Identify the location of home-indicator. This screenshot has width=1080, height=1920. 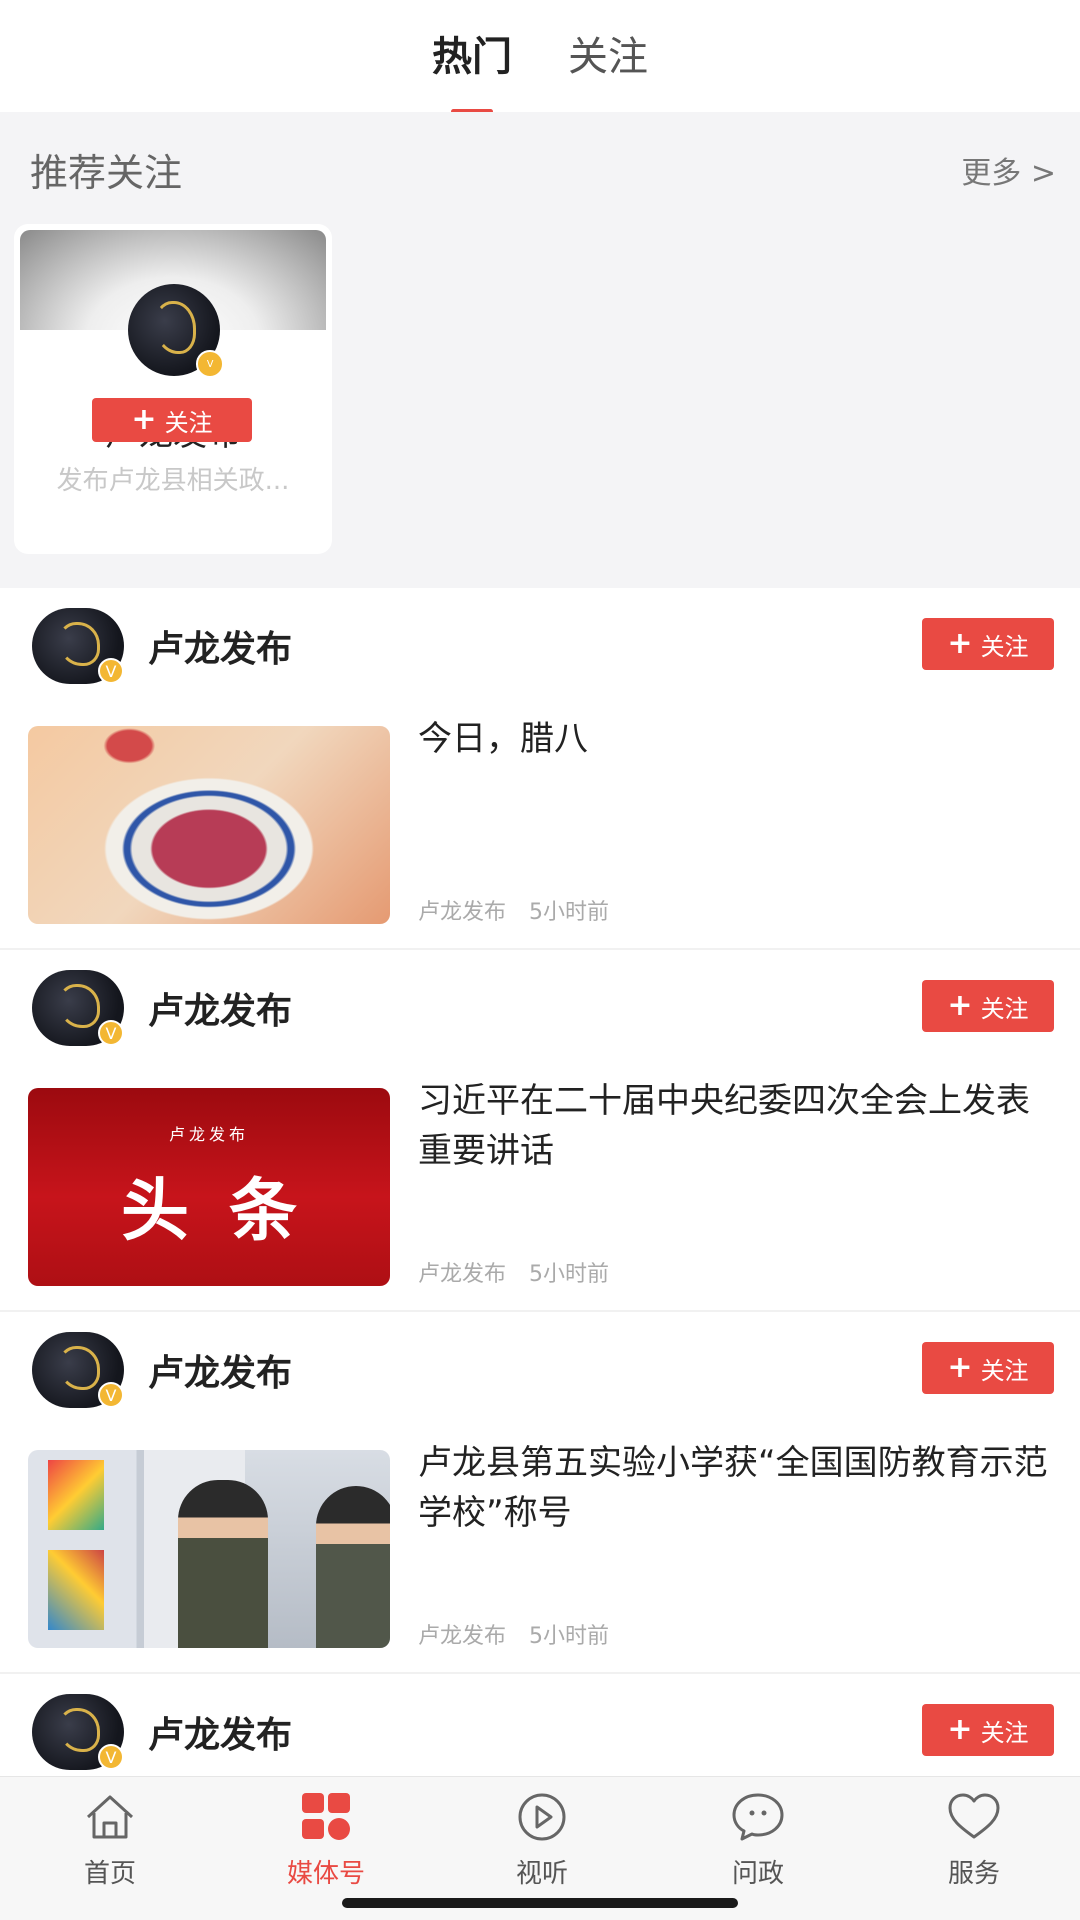
(540, 1903).